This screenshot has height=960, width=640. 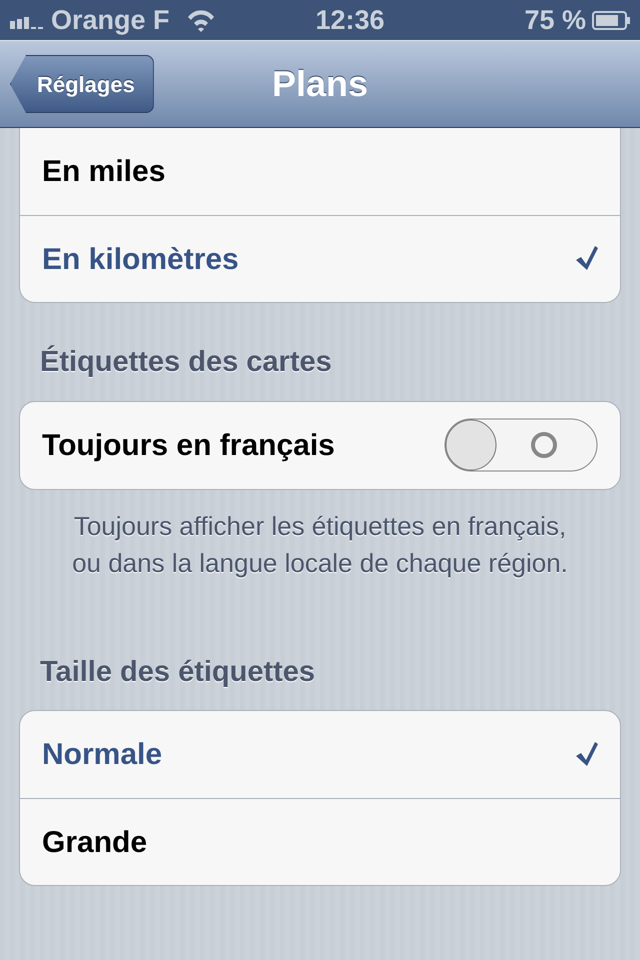 What do you see at coordinates (177, 672) in the screenshot?
I see `section-header: Taille des étiquettes` at bounding box center [177, 672].